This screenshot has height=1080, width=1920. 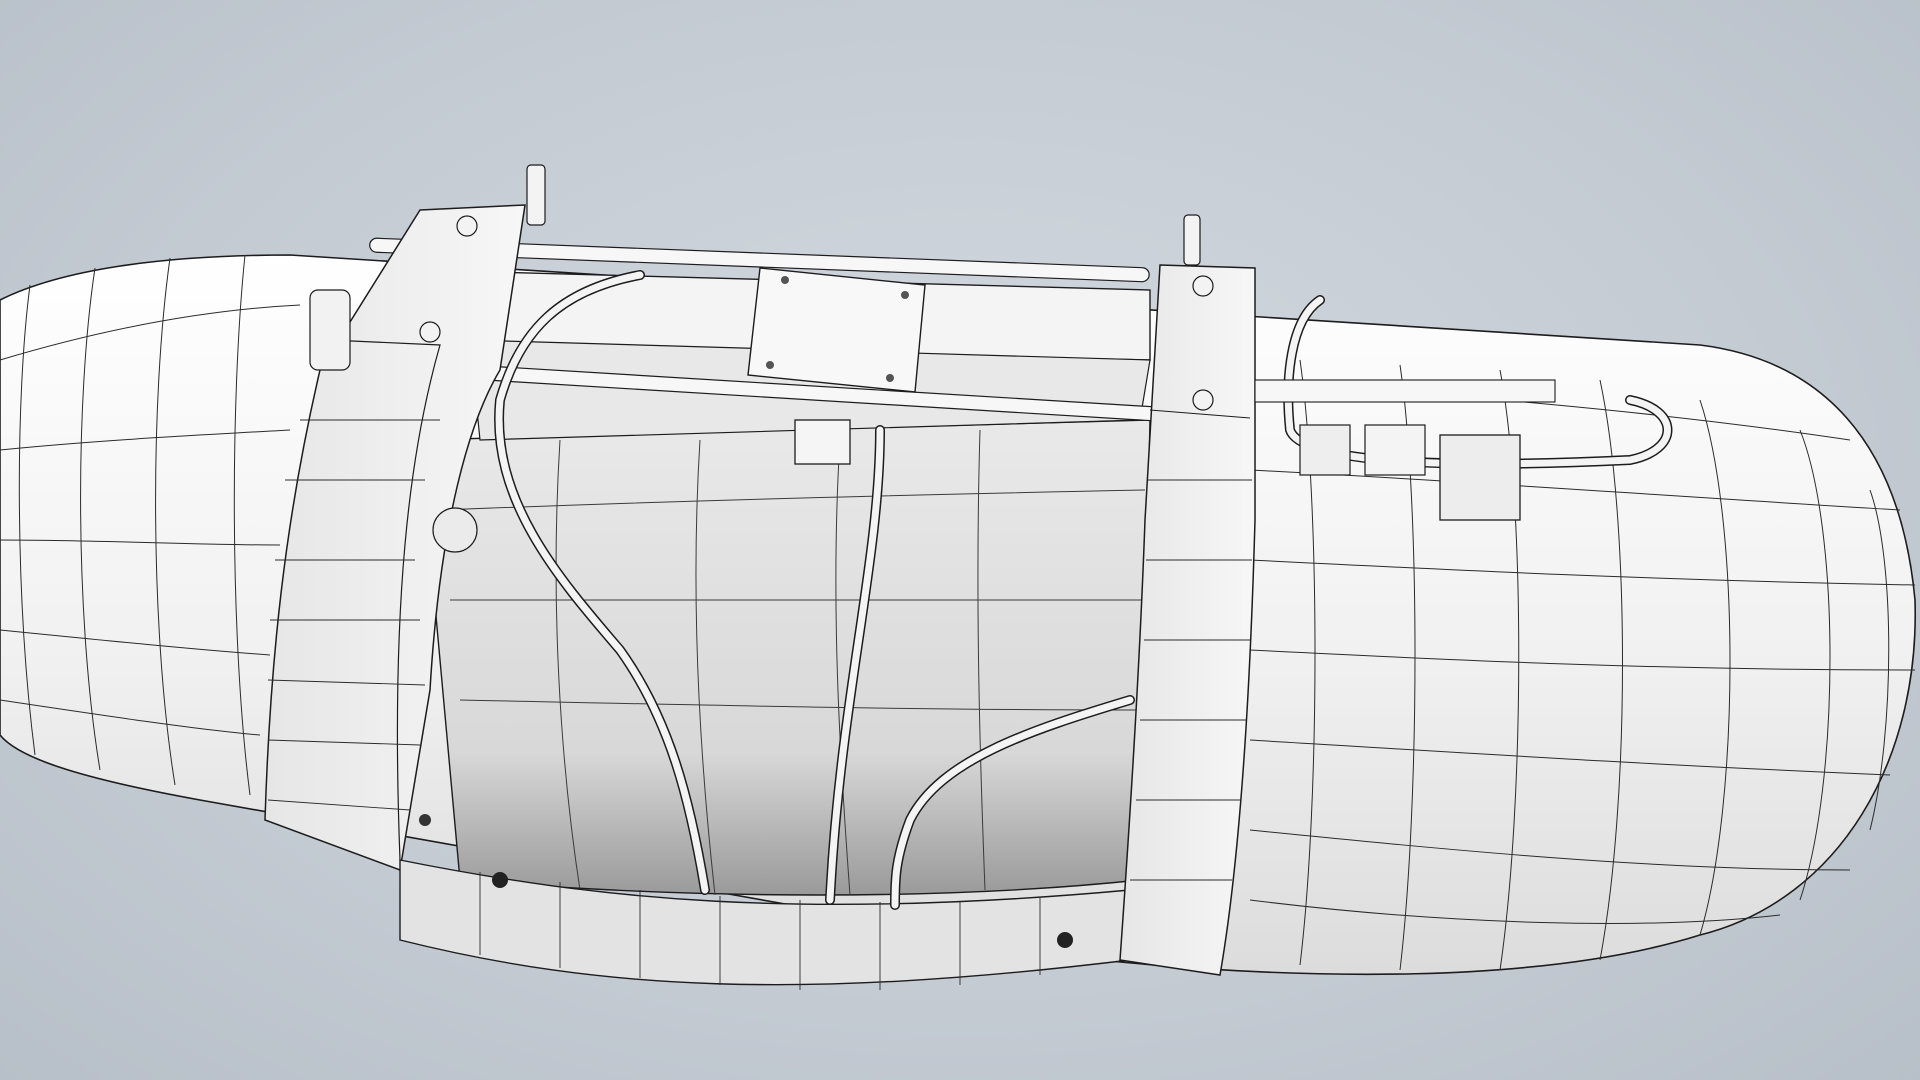 I want to click on mounting-plate, so click(x=836, y=330).